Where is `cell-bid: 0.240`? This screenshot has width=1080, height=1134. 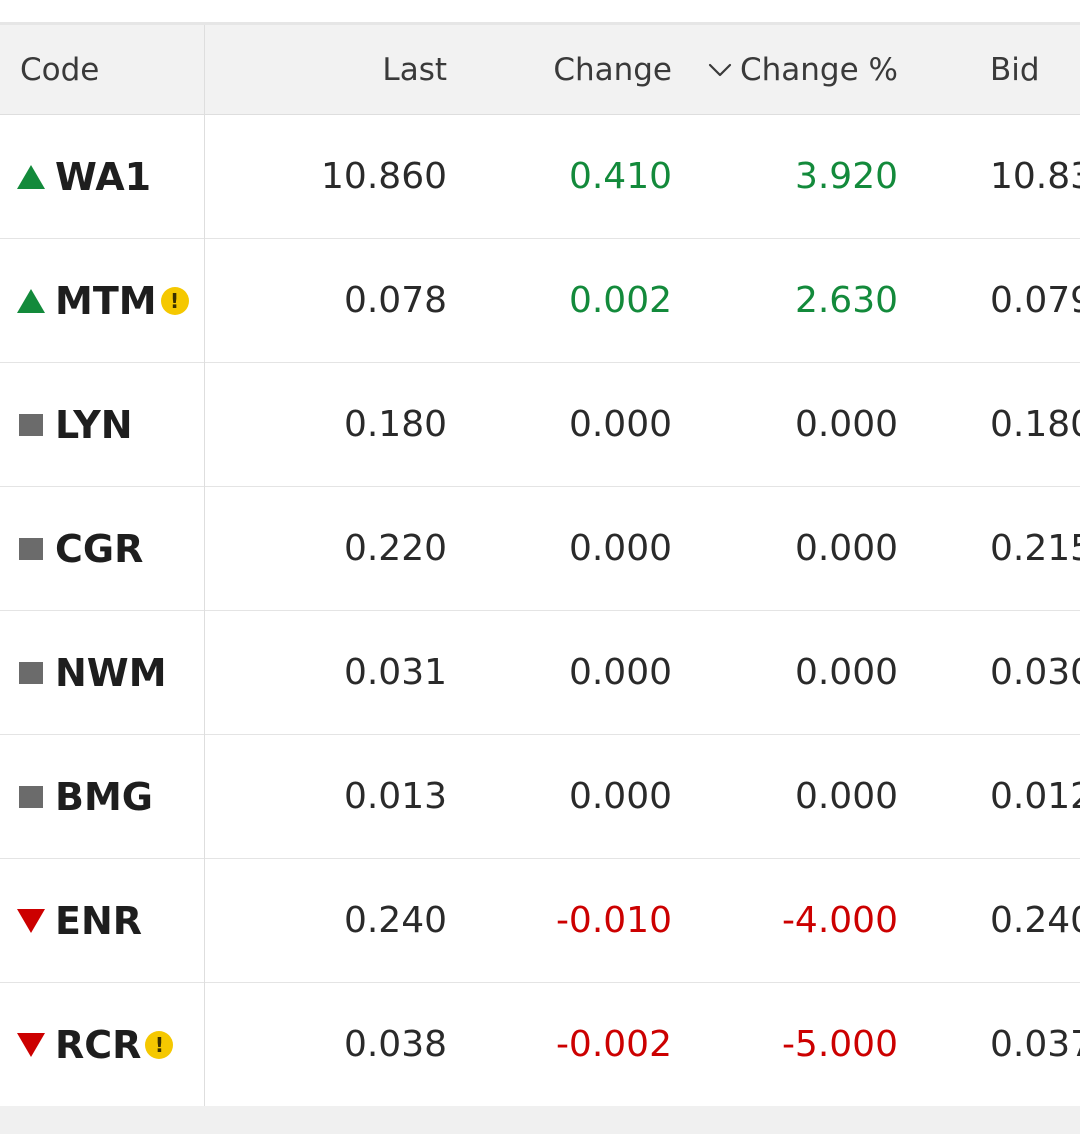
cell-bid: 0.240 is located at coordinates (989, 920).